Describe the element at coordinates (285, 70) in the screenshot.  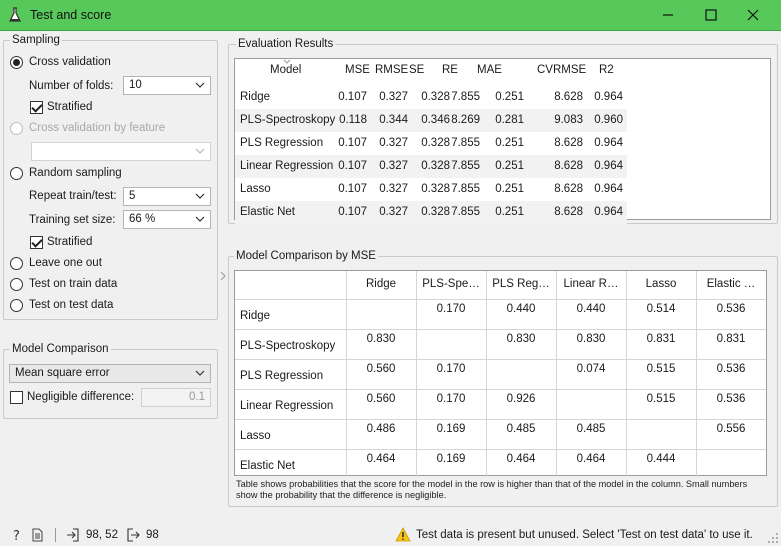
I see `column-header: Model` at that location.